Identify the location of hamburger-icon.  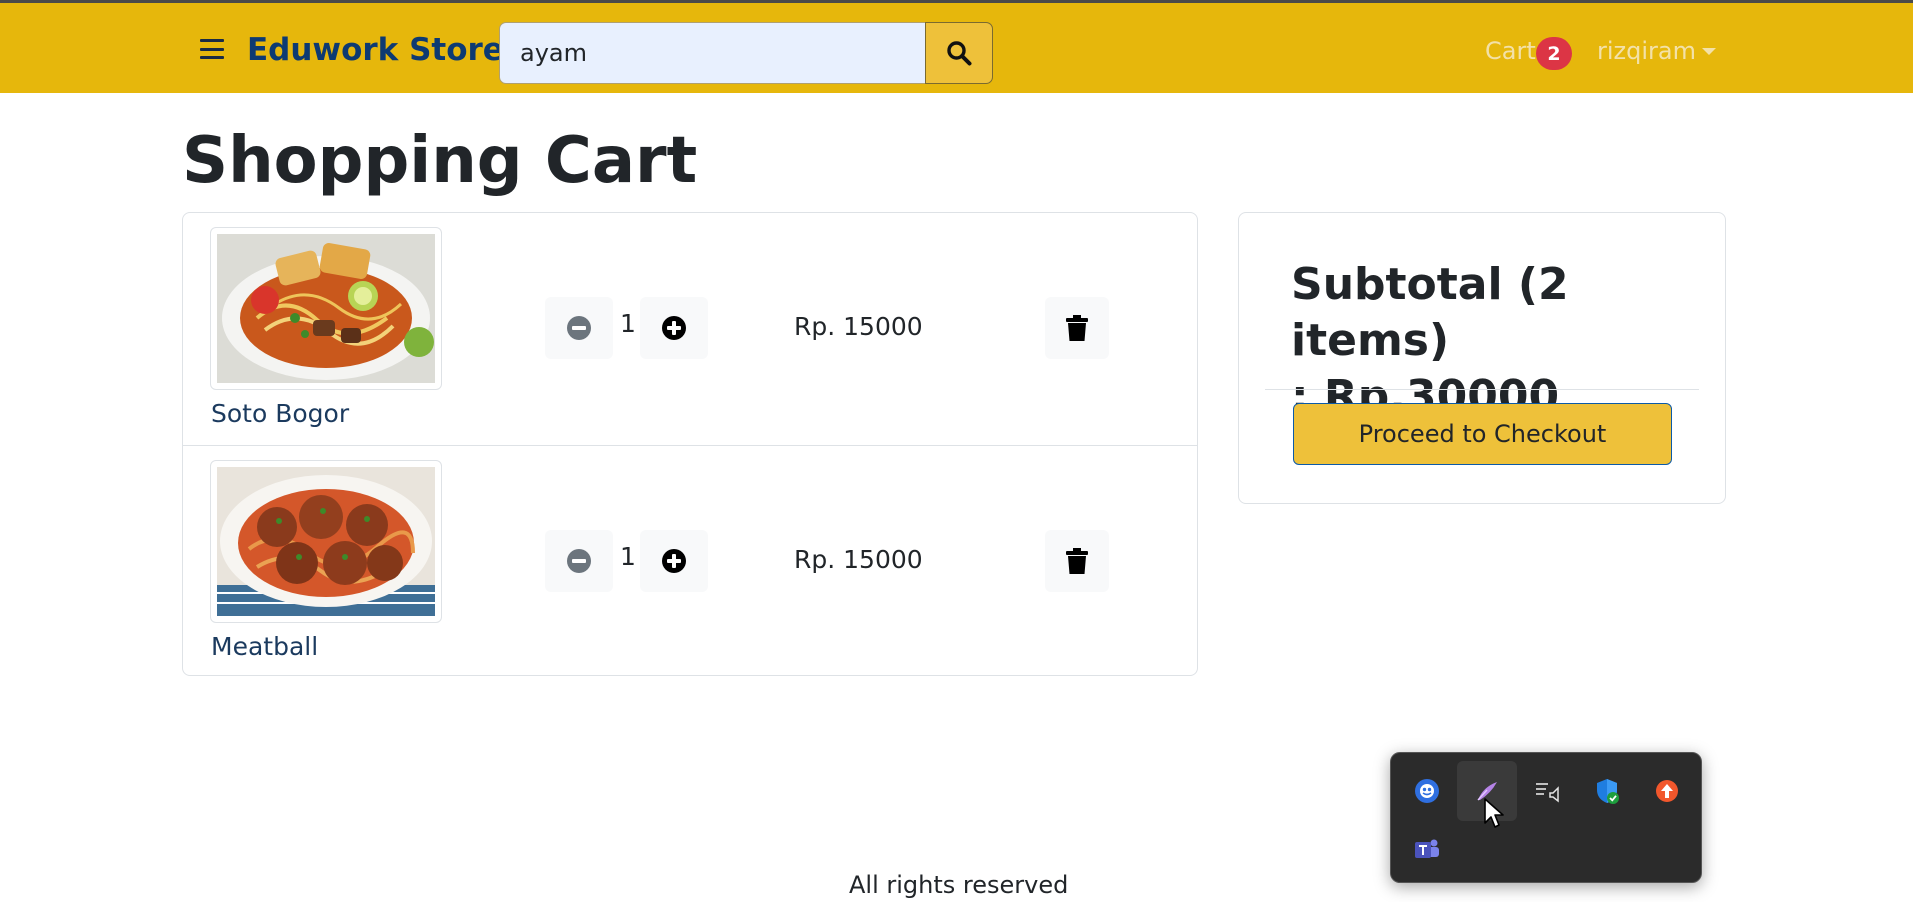
(212, 49).